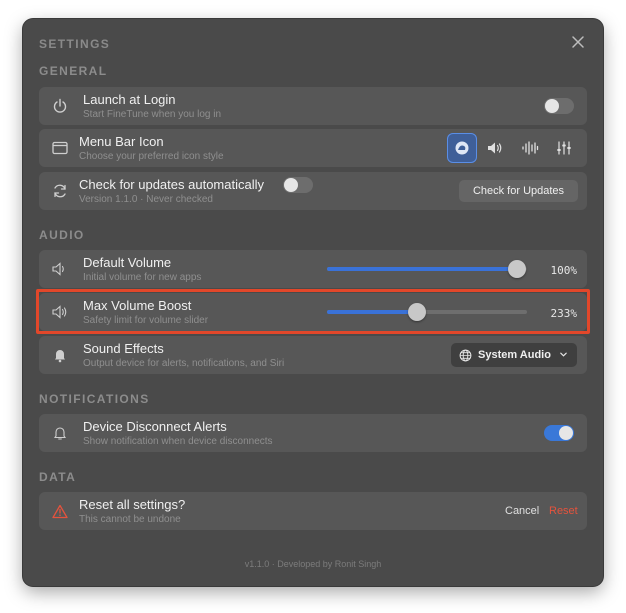 The image size is (626, 613). I want to click on output-device-select: System Audio, so click(514, 355).